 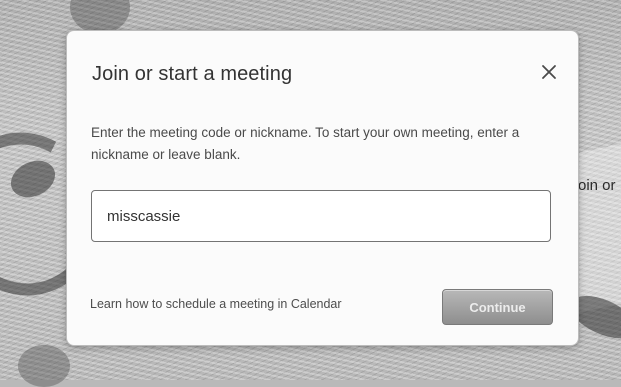 I want to click on close-button, so click(x=549, y=72).